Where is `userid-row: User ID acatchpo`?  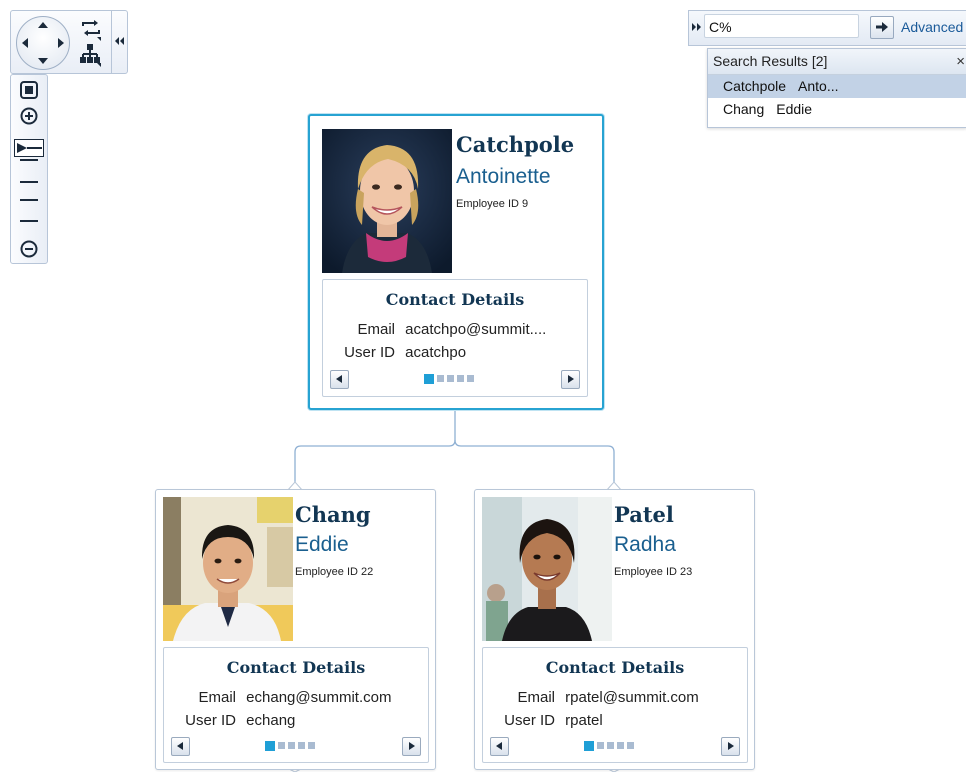 userid-row: User ID acatchpo is located at coordinates (394, 352).